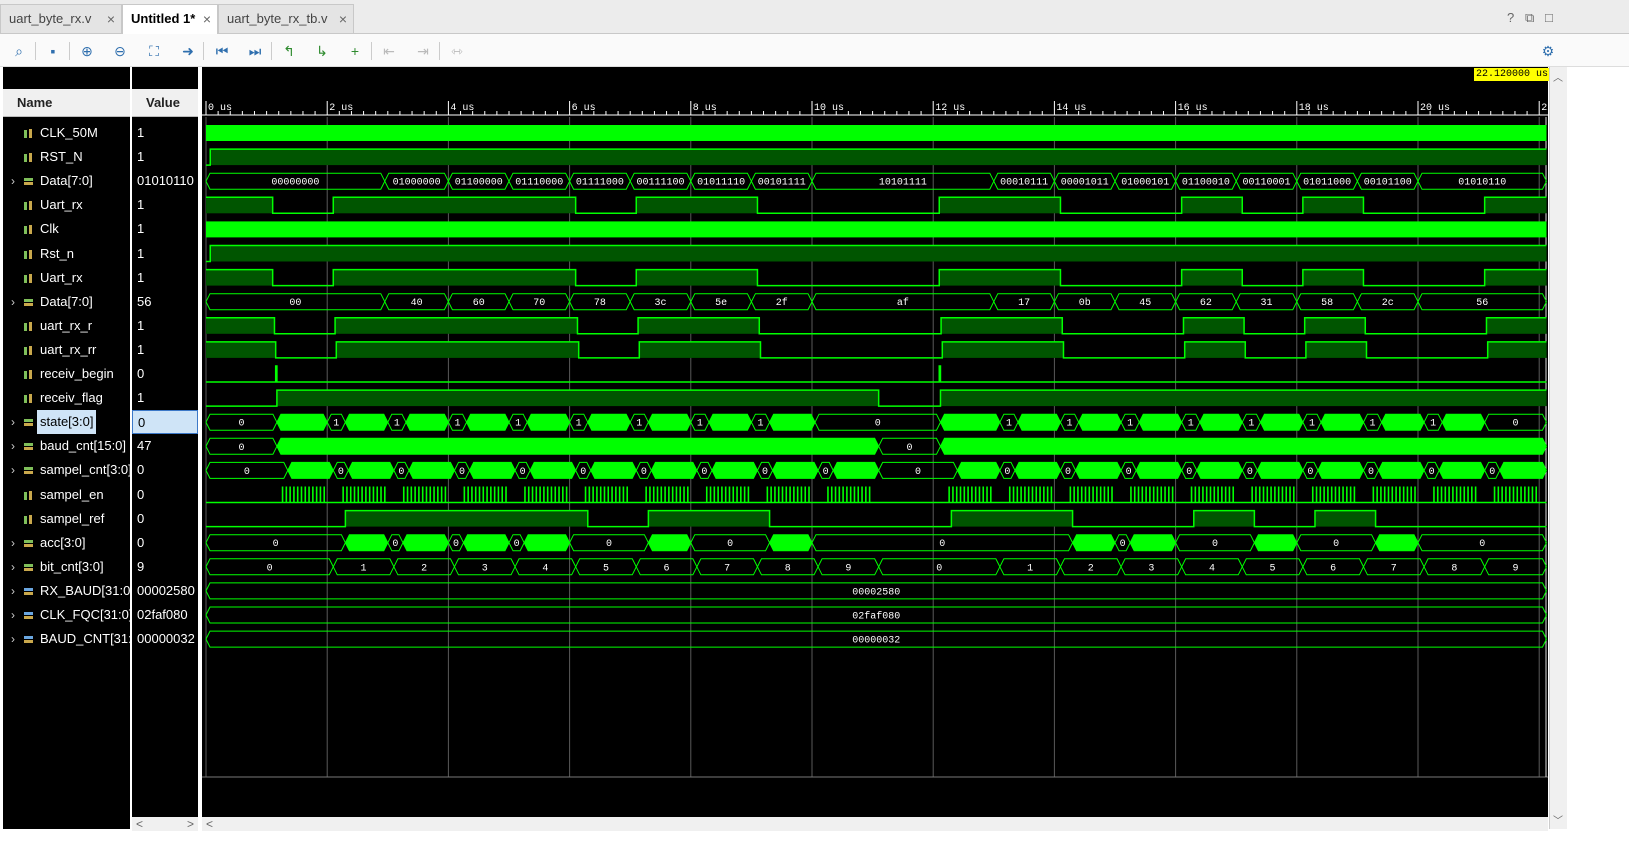 The height and width of the screenshot is (863, 1629). I want to click on signal-row-baud-cnt-15-0: › baud_cnt[15:0], so click(66, 446).